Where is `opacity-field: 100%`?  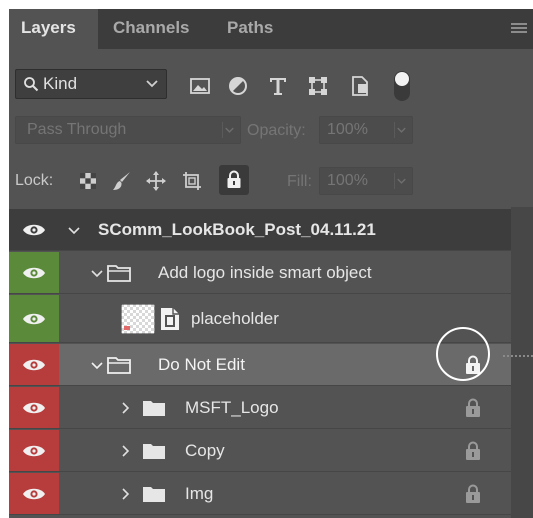 opacity-field: 100% is located at coordinates (366, 130).